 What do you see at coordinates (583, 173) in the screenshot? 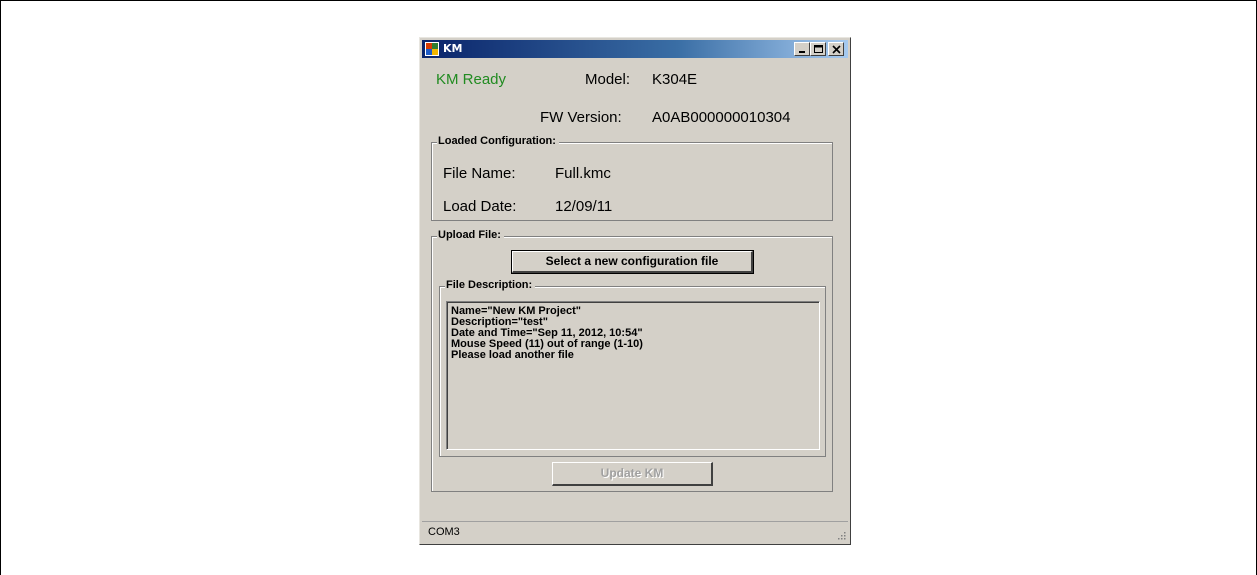
I see `file-name-value: Full.kmc` at bounding box center [583, 173].